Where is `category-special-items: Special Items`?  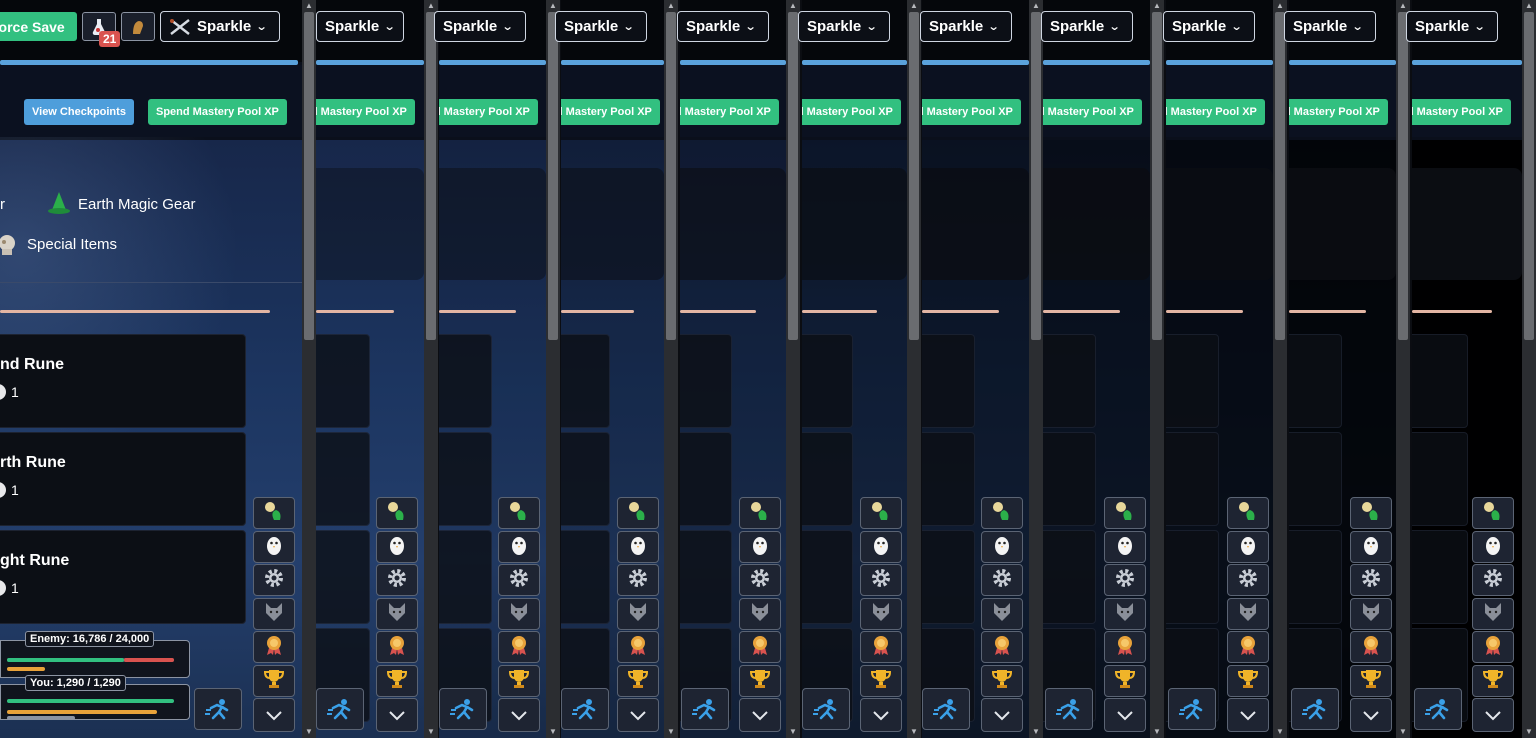
category-special-items: Special Items is located at coordinates (72, 244).